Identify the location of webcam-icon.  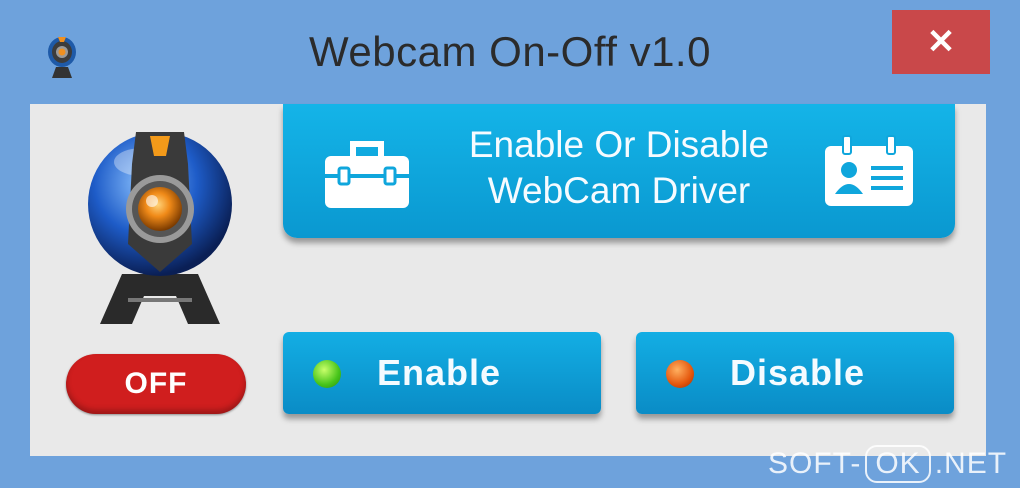
(160, 228).